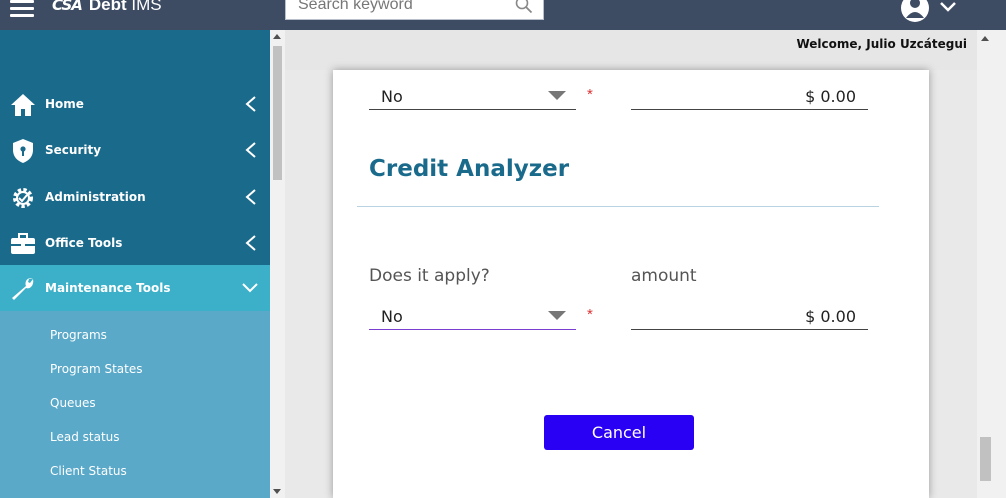  Describe the element at coordinates (22, 8) in the screenshot. I see `menu-icon` at that location.